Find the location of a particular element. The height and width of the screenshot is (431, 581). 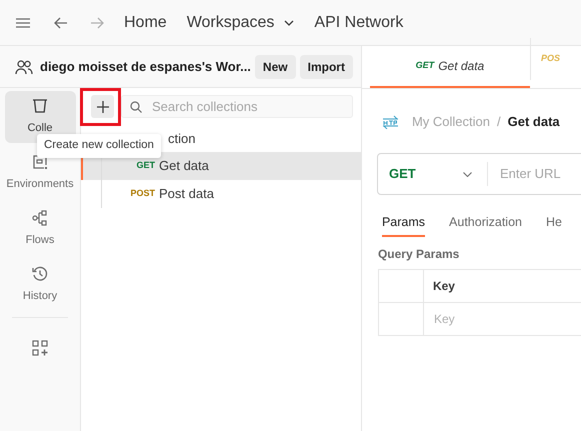

highlight-frame is located at coordinates (100, 107).